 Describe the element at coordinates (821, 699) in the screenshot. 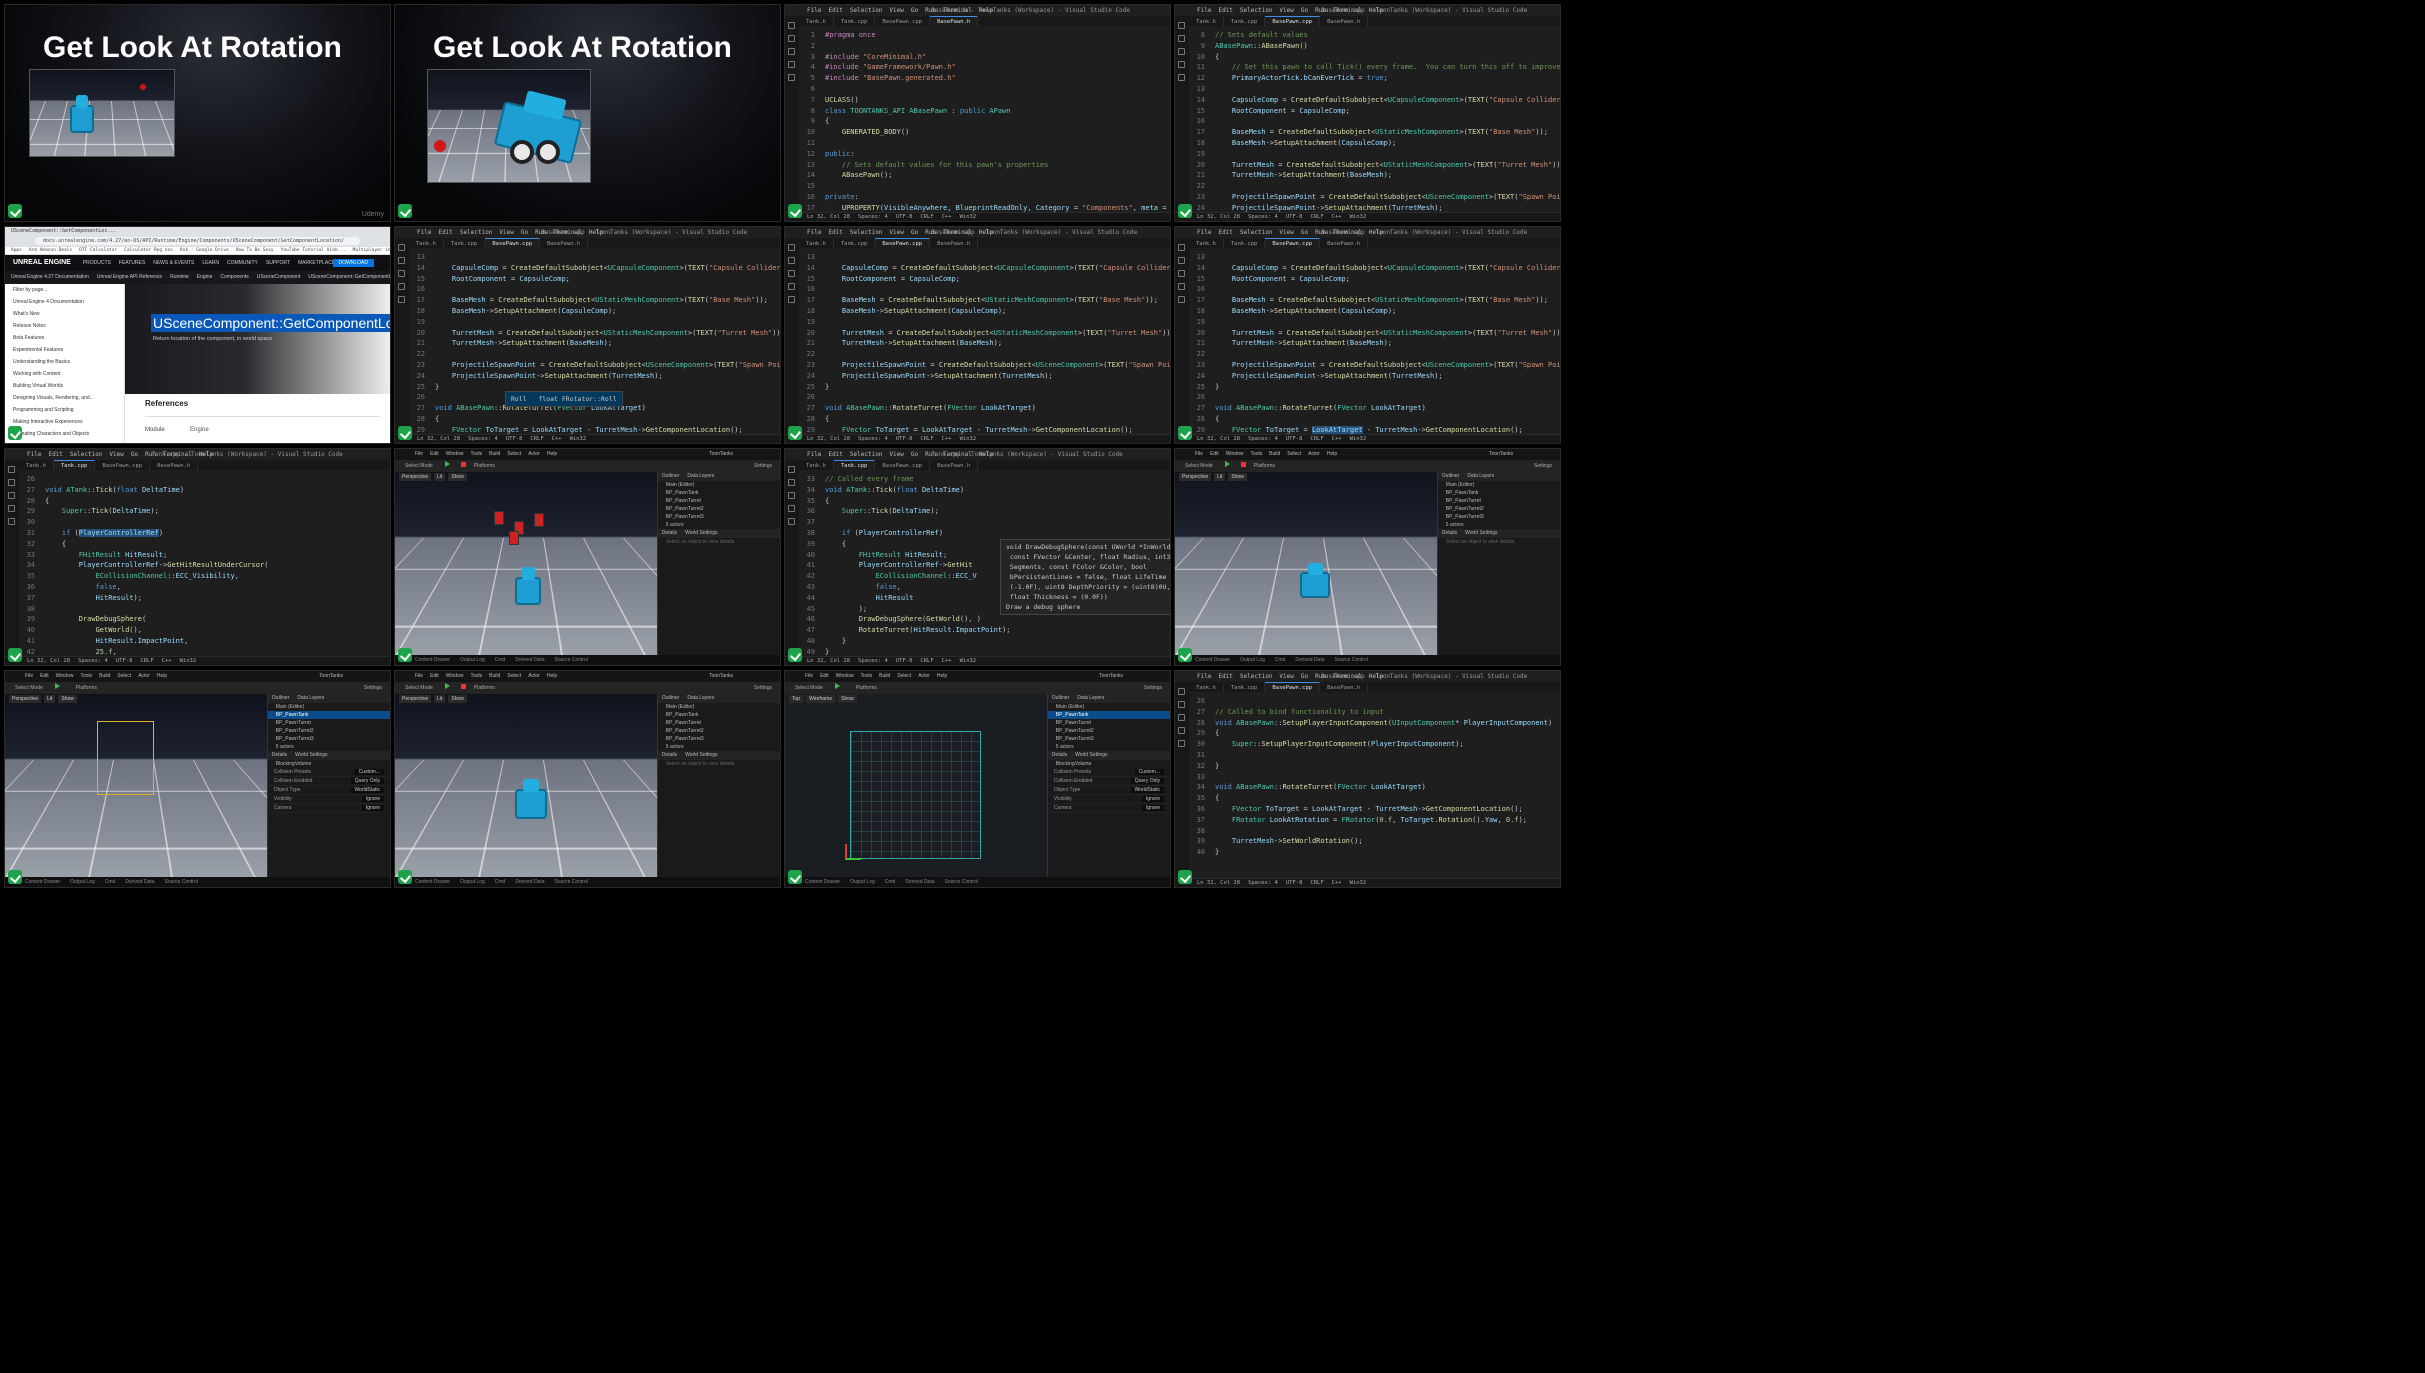

I see `viewport-mode-button: Wireframe` at that location.